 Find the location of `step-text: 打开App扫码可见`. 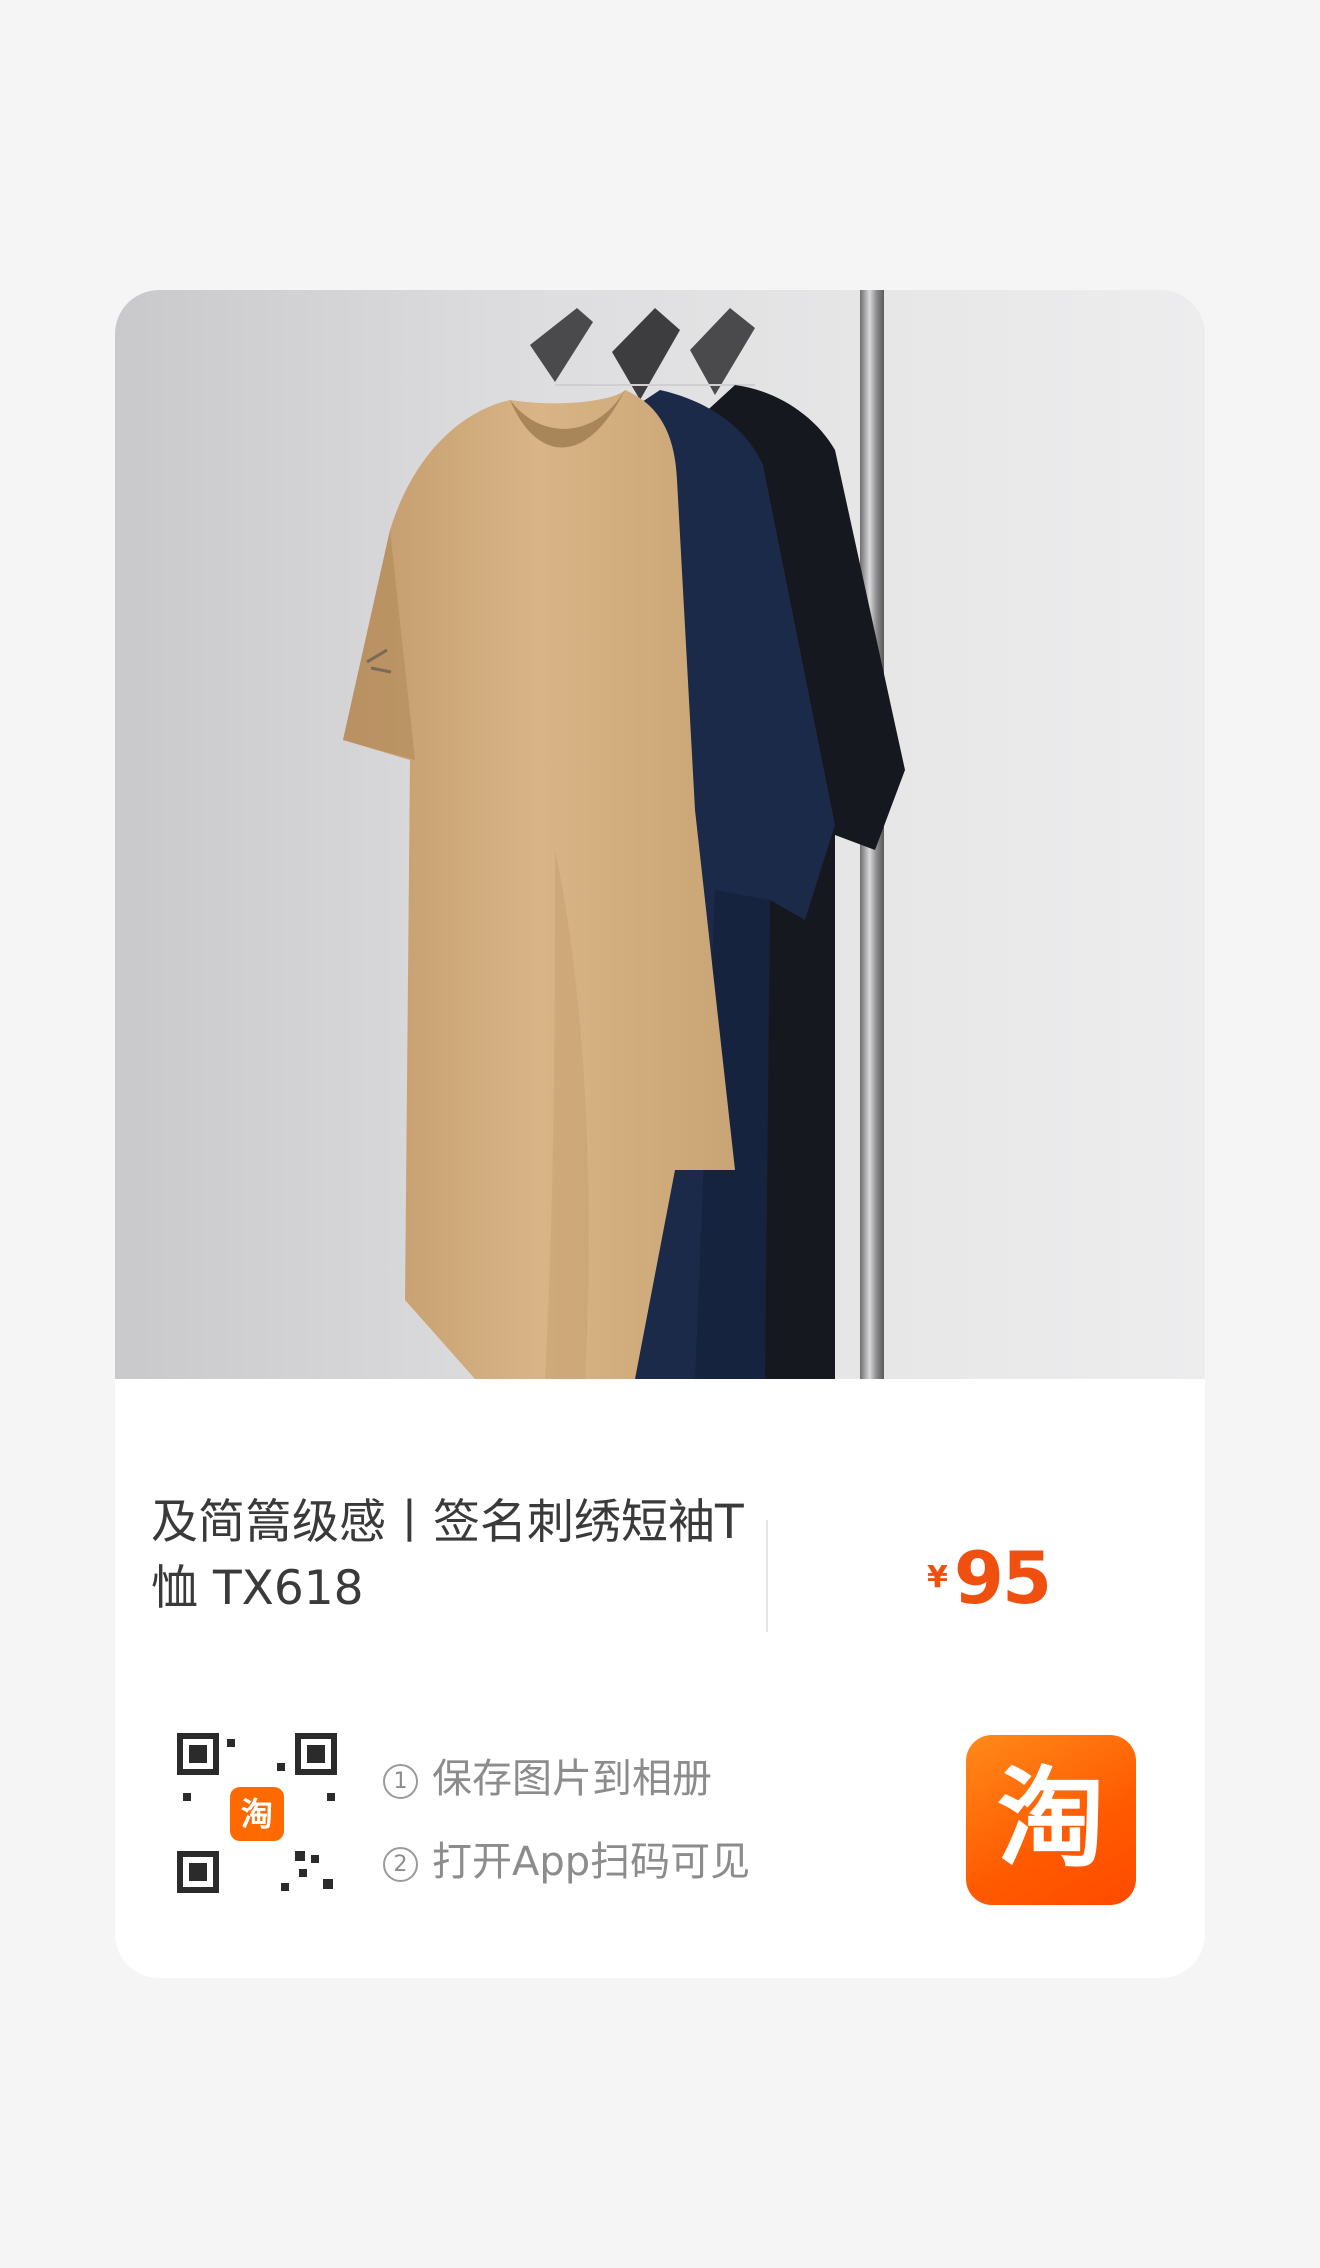

step-text: 打开App扫码可见 is located at coordinates (591, 1862).